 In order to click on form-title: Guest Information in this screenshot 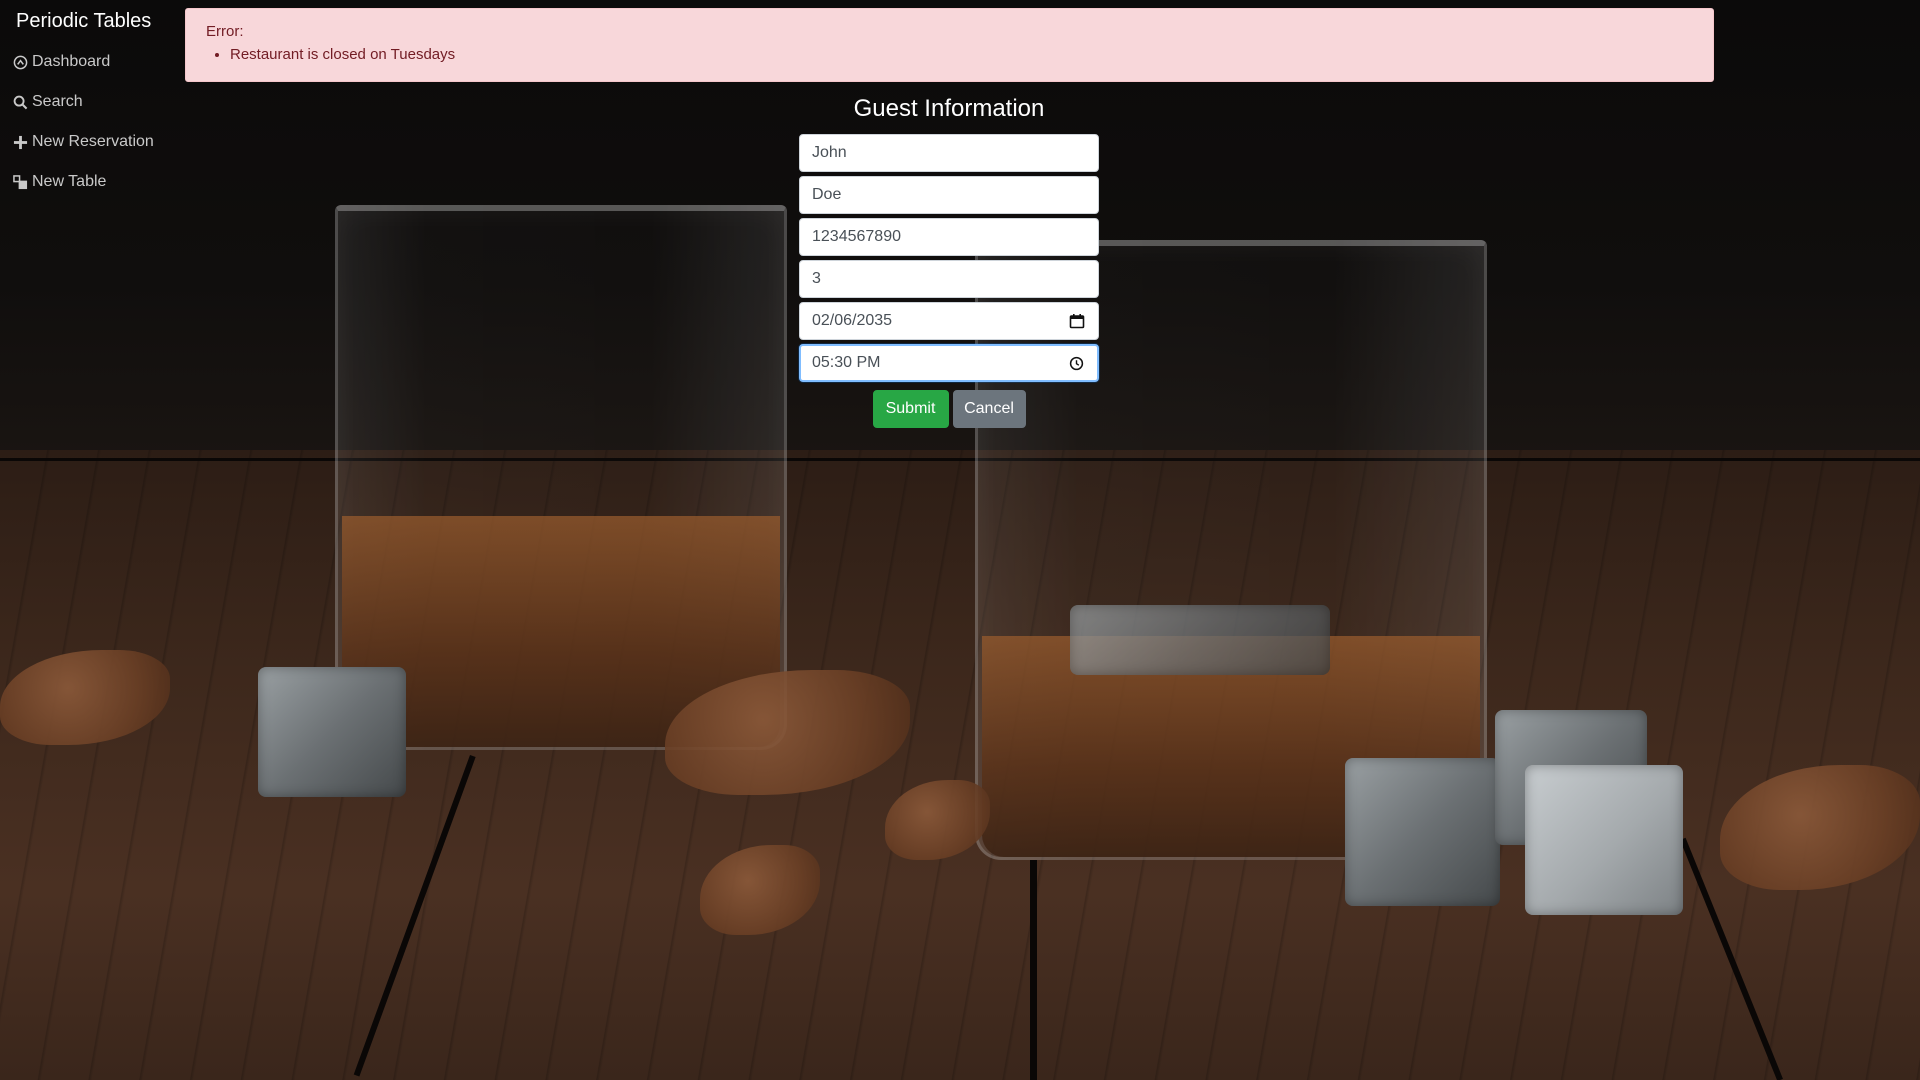, I will do `click(949, 108)`.